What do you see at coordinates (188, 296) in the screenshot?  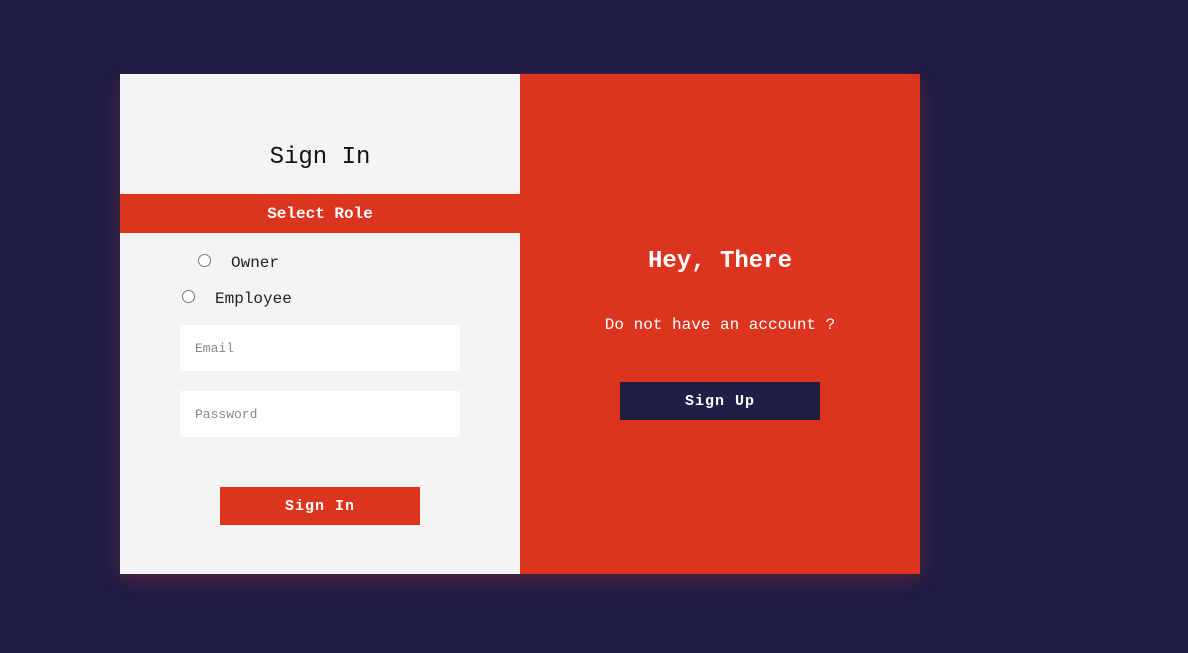 I see `employee-radio` at bounding box center [188, 296].